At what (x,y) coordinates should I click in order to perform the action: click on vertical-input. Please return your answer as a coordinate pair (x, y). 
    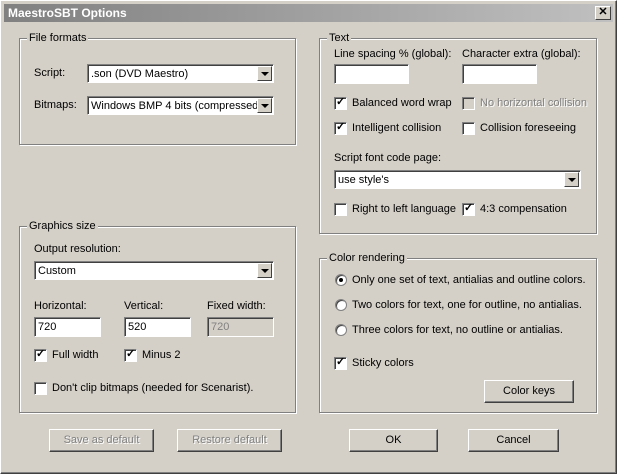
    Looking at the image, I should click on (157, 327).